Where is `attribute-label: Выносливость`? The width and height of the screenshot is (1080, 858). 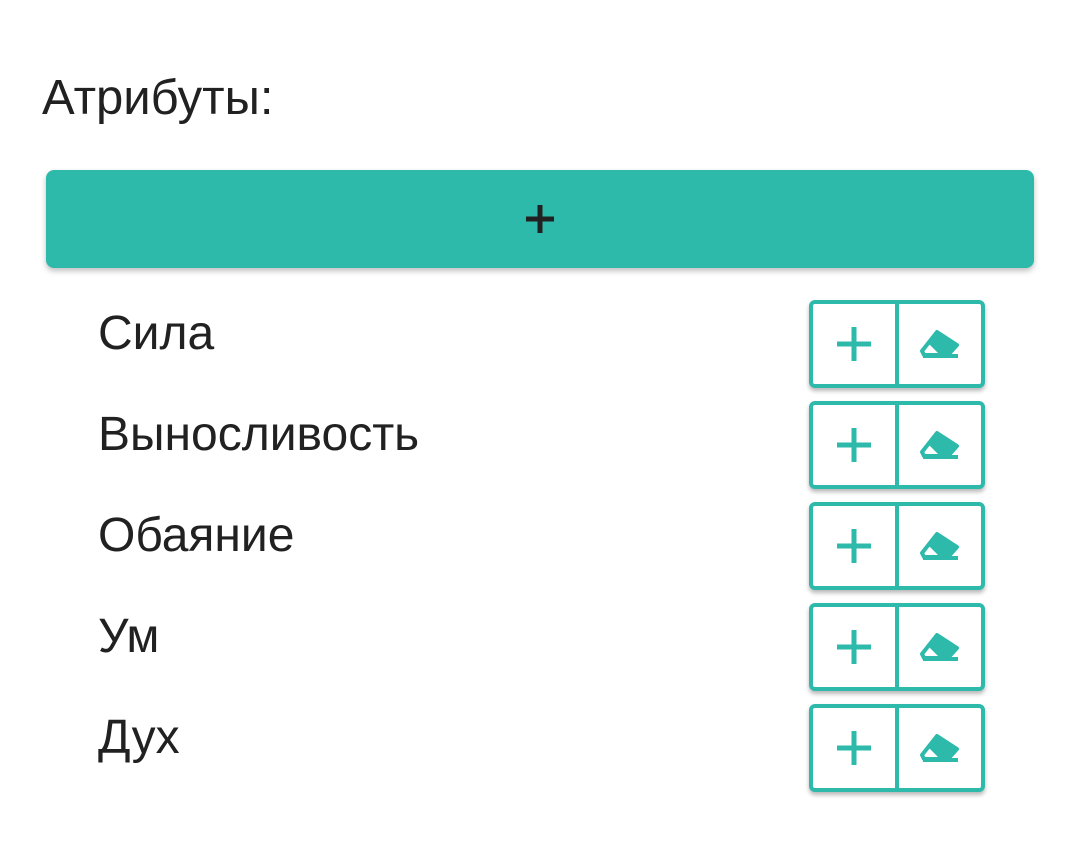
attribute-label: Выносливость is located at coordinates (259, 434).